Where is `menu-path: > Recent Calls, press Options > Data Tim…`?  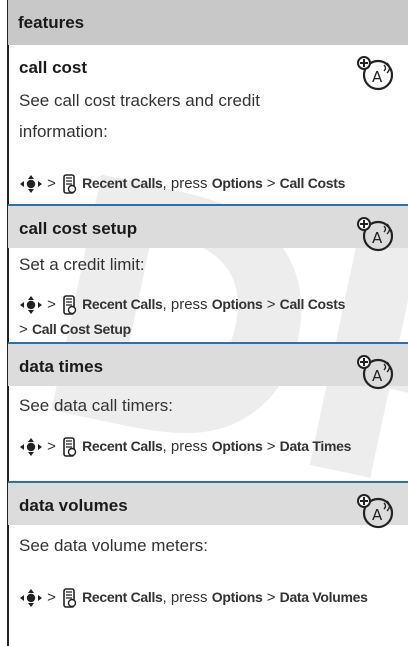
menu-path: > Recent Calls, press Options > Data Tim… is located at coordinates (185, 447).